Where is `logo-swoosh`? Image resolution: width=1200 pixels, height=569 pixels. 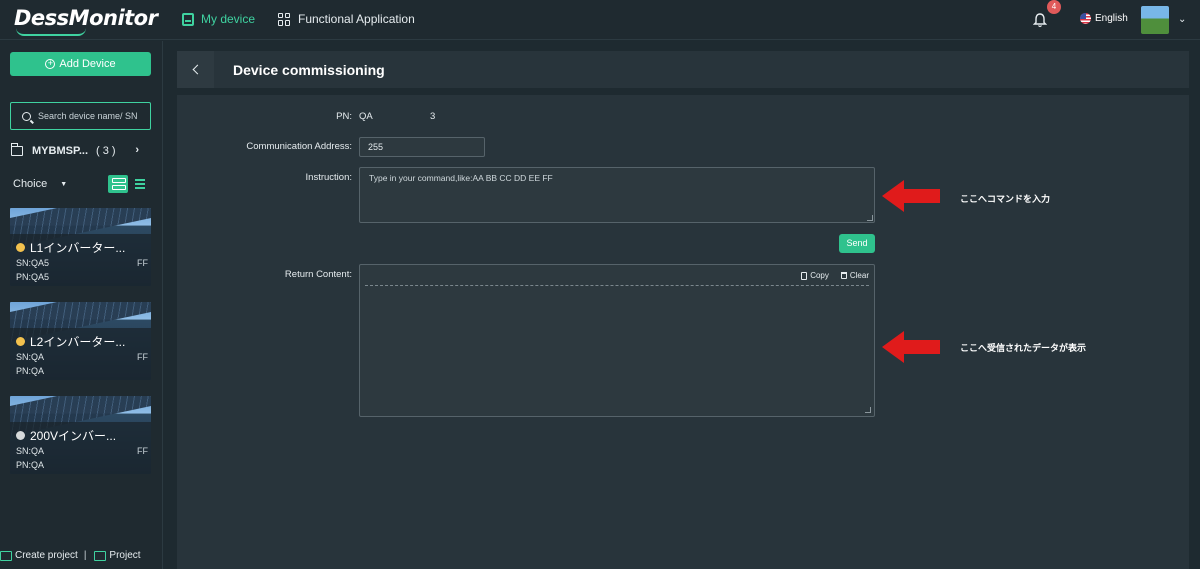 logo-swoosh is located at coordinates (51, 32).